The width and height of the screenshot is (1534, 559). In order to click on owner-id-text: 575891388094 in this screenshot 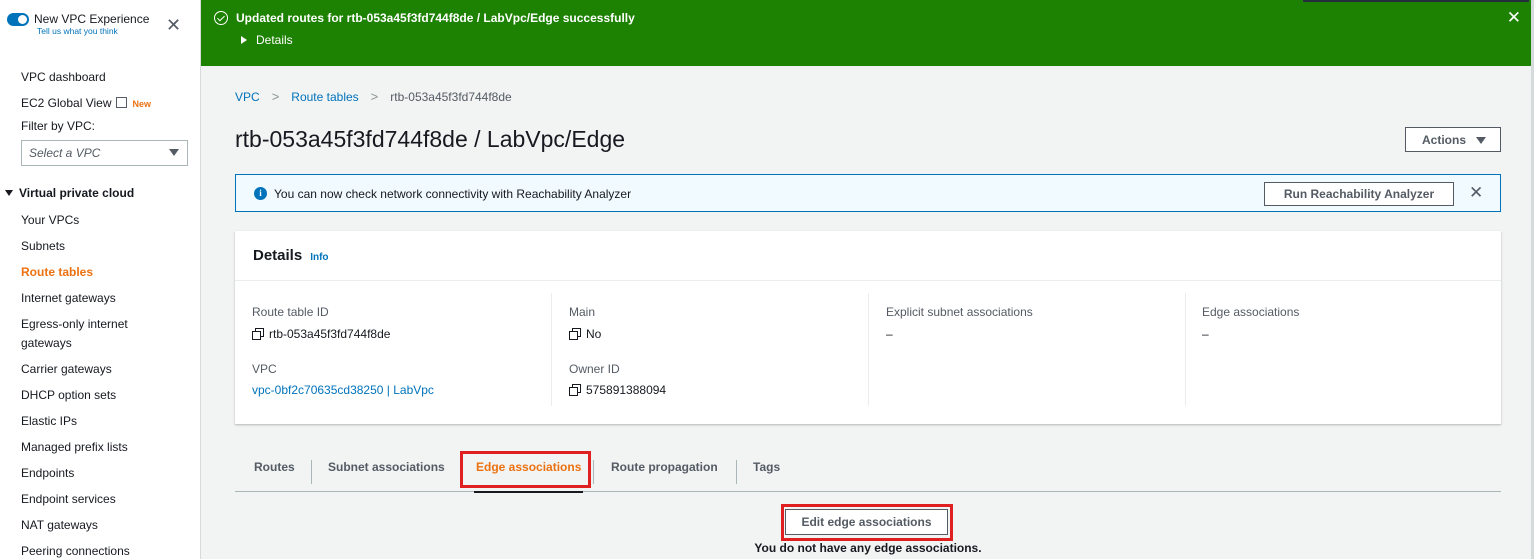, I will do `click(626, 390)`.